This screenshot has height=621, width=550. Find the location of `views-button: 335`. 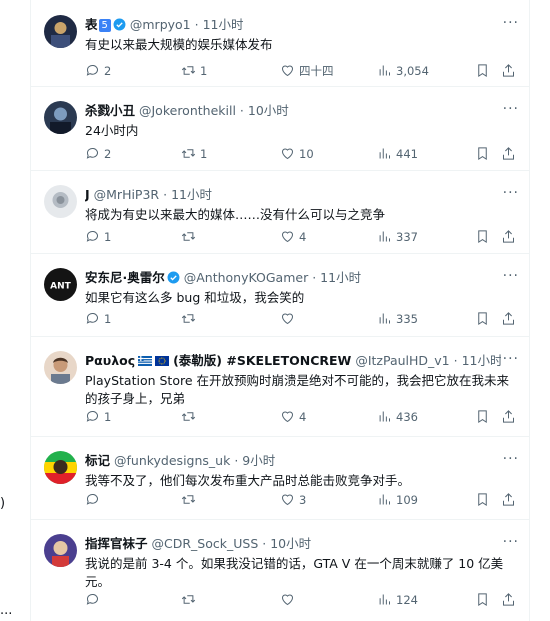

views-button: 335 is located at coordinates (397, 319).